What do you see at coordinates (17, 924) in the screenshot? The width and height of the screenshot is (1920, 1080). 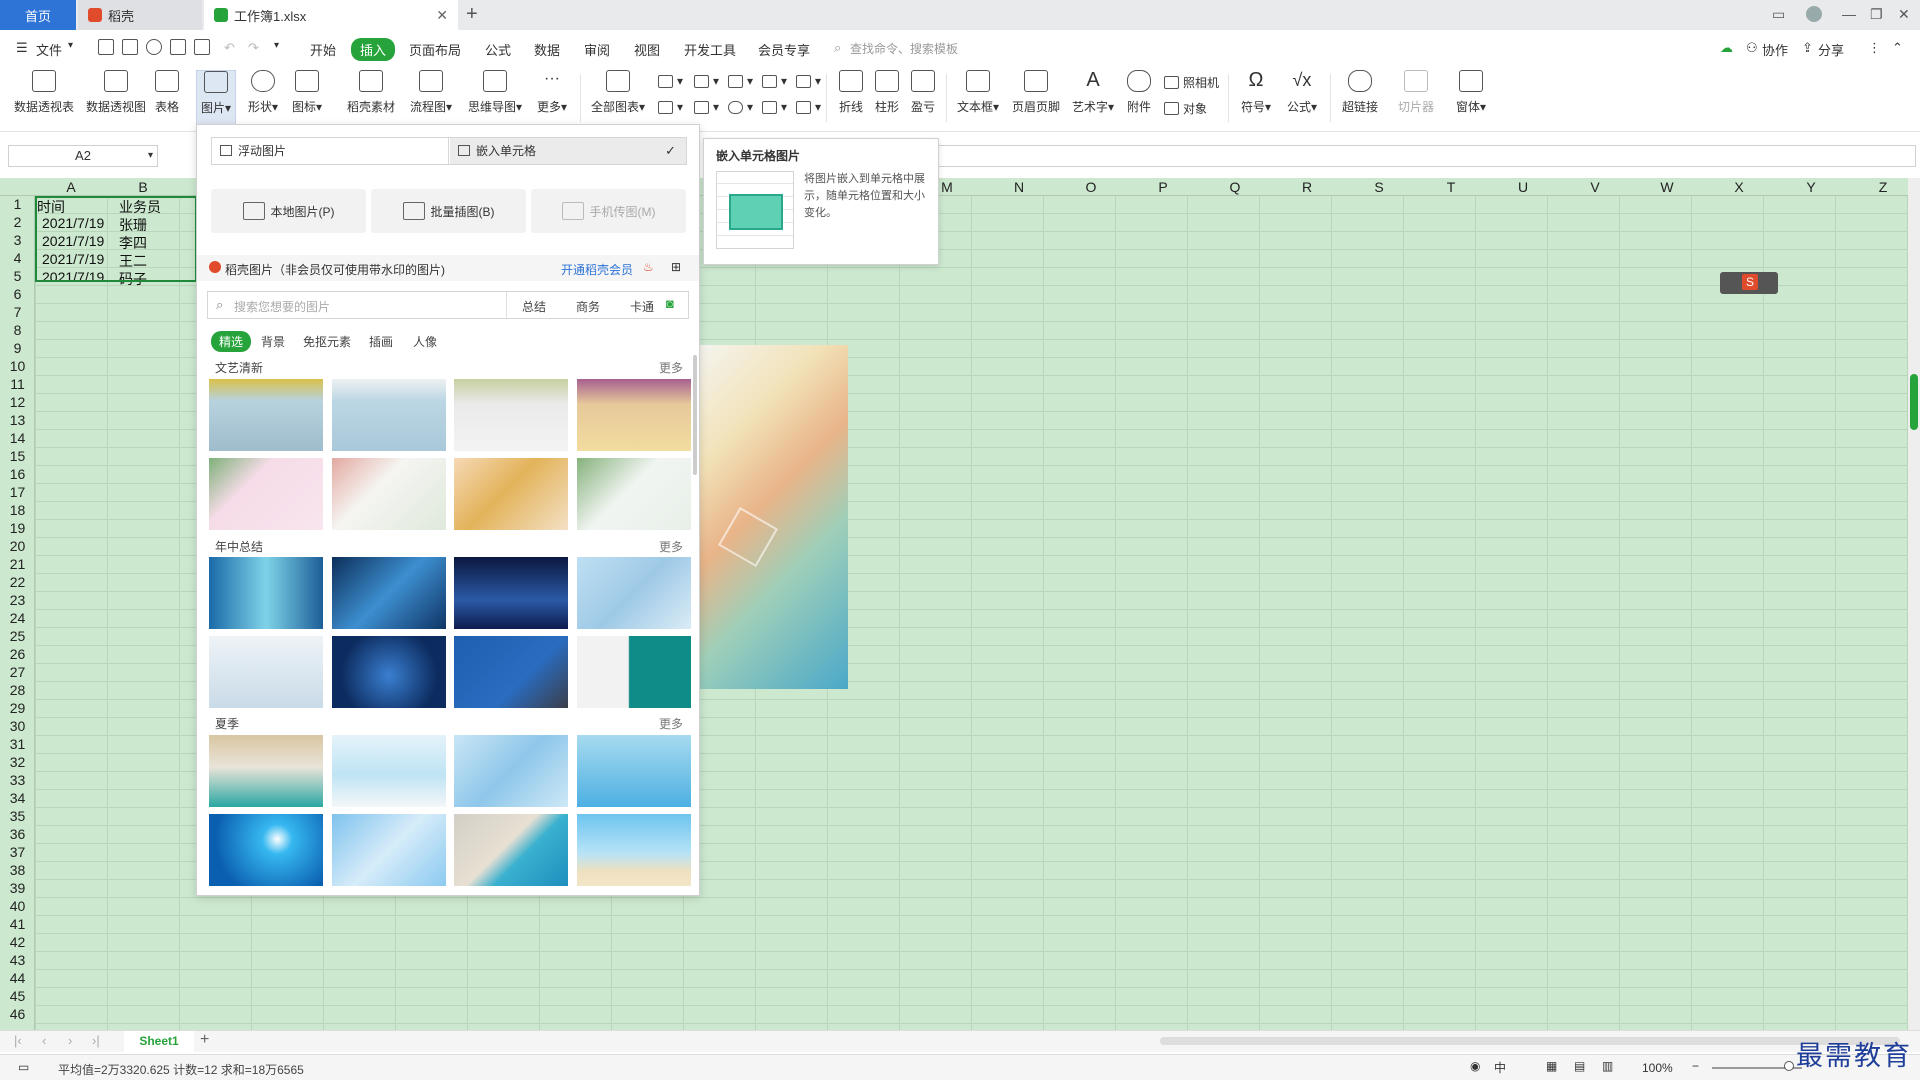 I see `row-header: 41` at bounding box center [17, 924].